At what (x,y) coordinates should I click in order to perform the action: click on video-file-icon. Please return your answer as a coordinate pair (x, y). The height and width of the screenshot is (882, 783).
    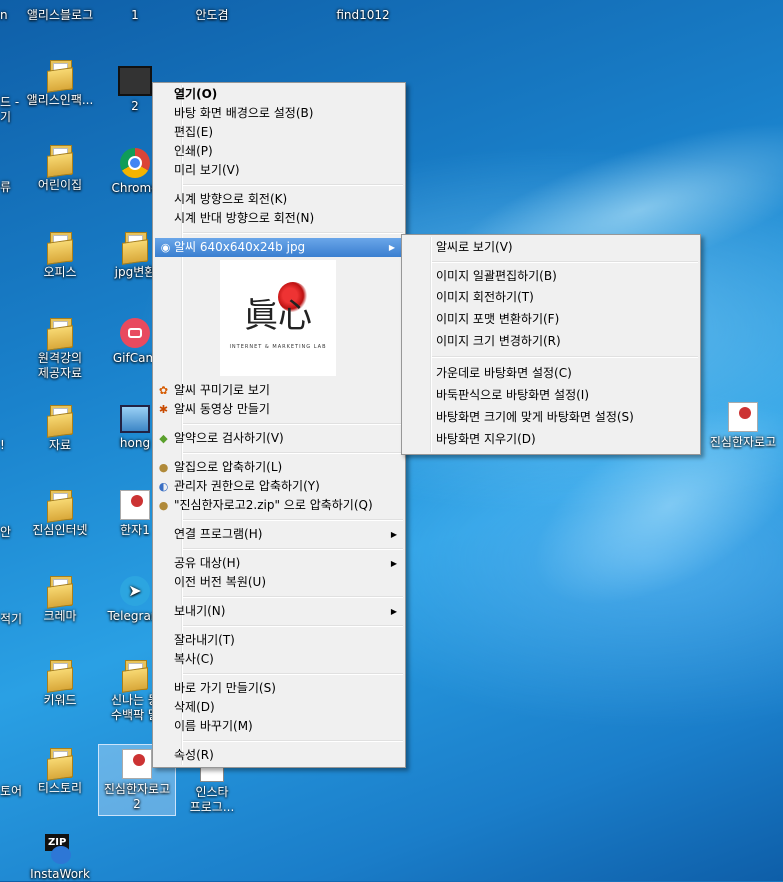
    Looking at the image, I should click on (135, 81).